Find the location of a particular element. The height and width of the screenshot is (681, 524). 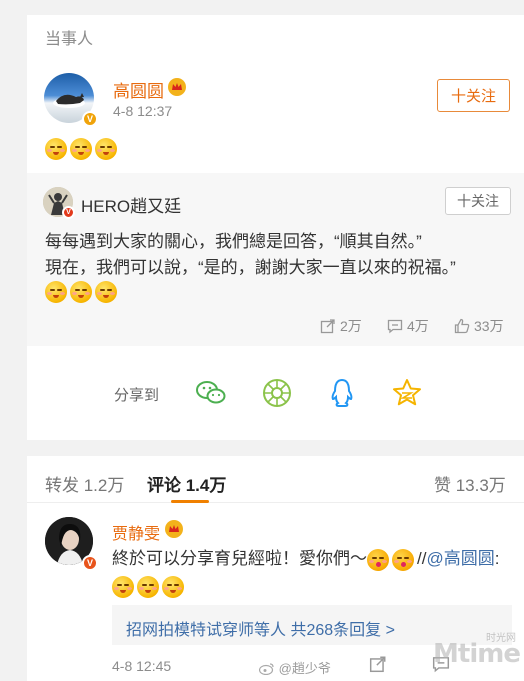

comment-count-text: 4万 is located at coordinates (418, 326).